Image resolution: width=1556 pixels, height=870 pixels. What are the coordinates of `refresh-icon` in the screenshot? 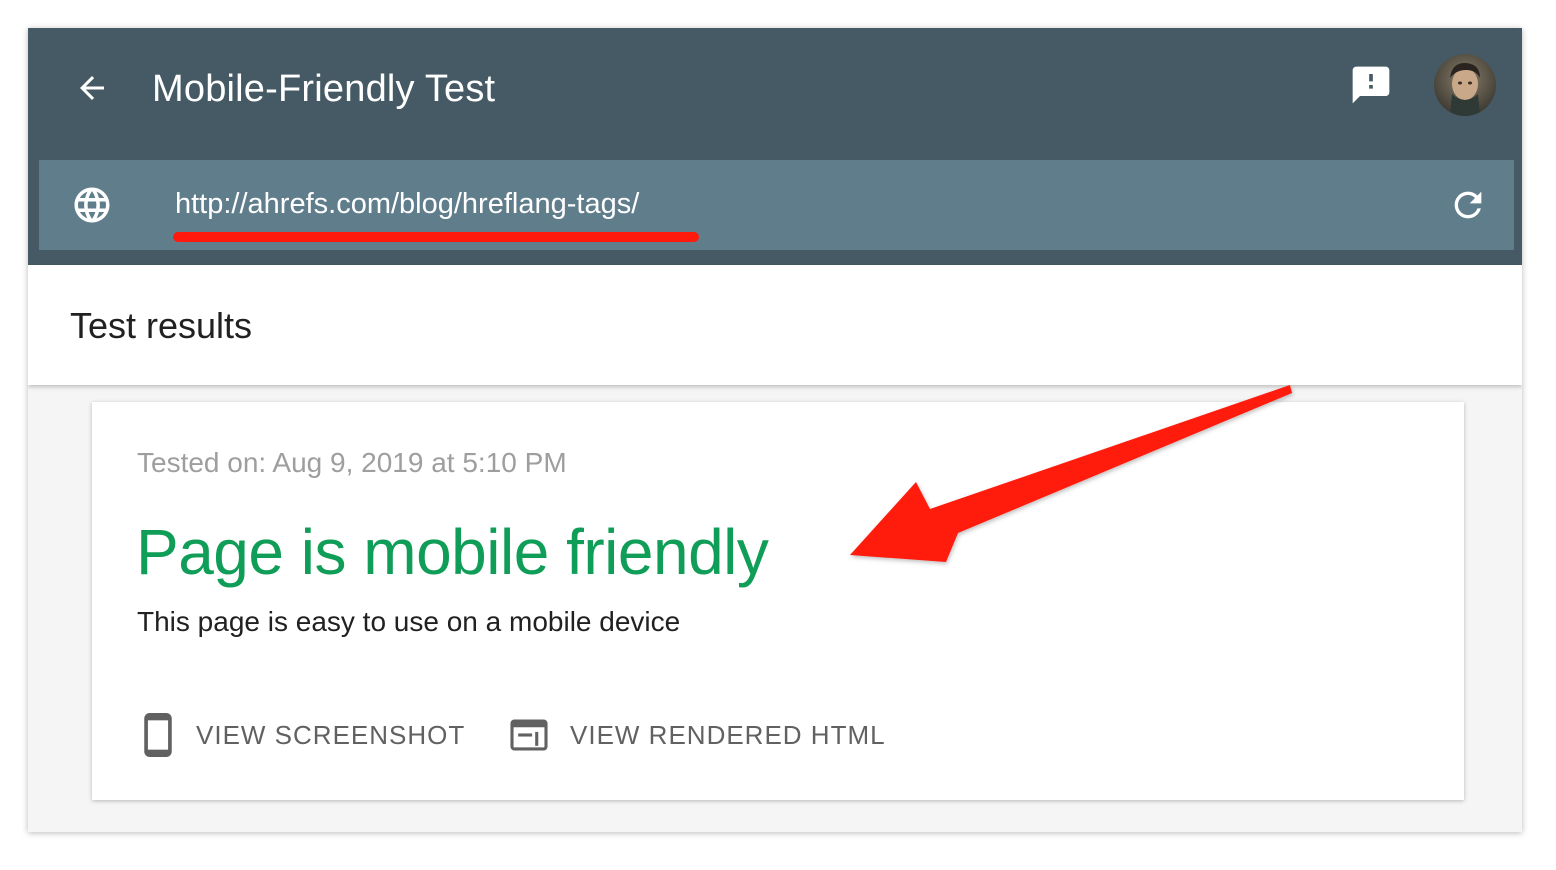 It's located at (1468, 205).